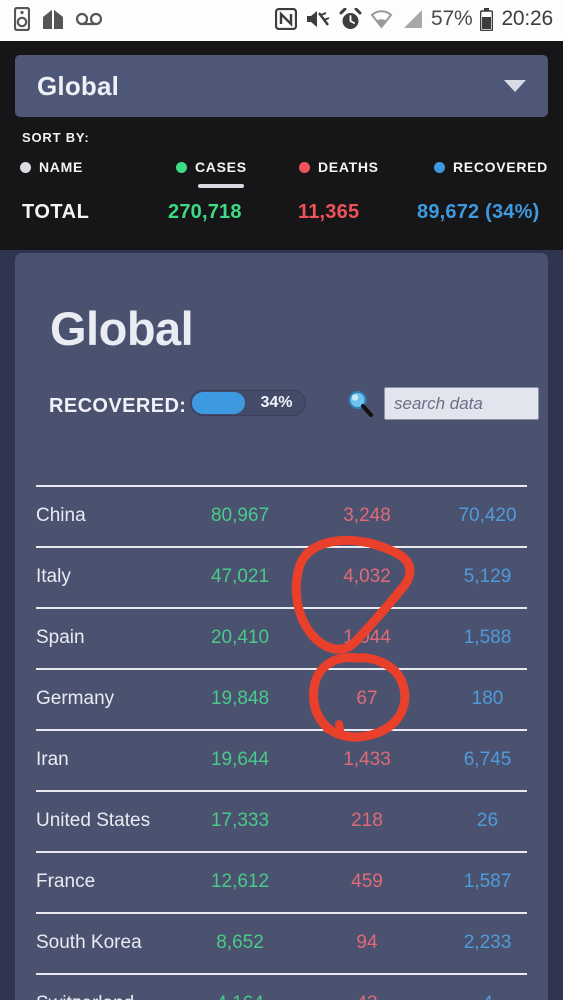 The width and height of the screenshot is (563, 1000). I want to click on home-icon, so click(53, 19).